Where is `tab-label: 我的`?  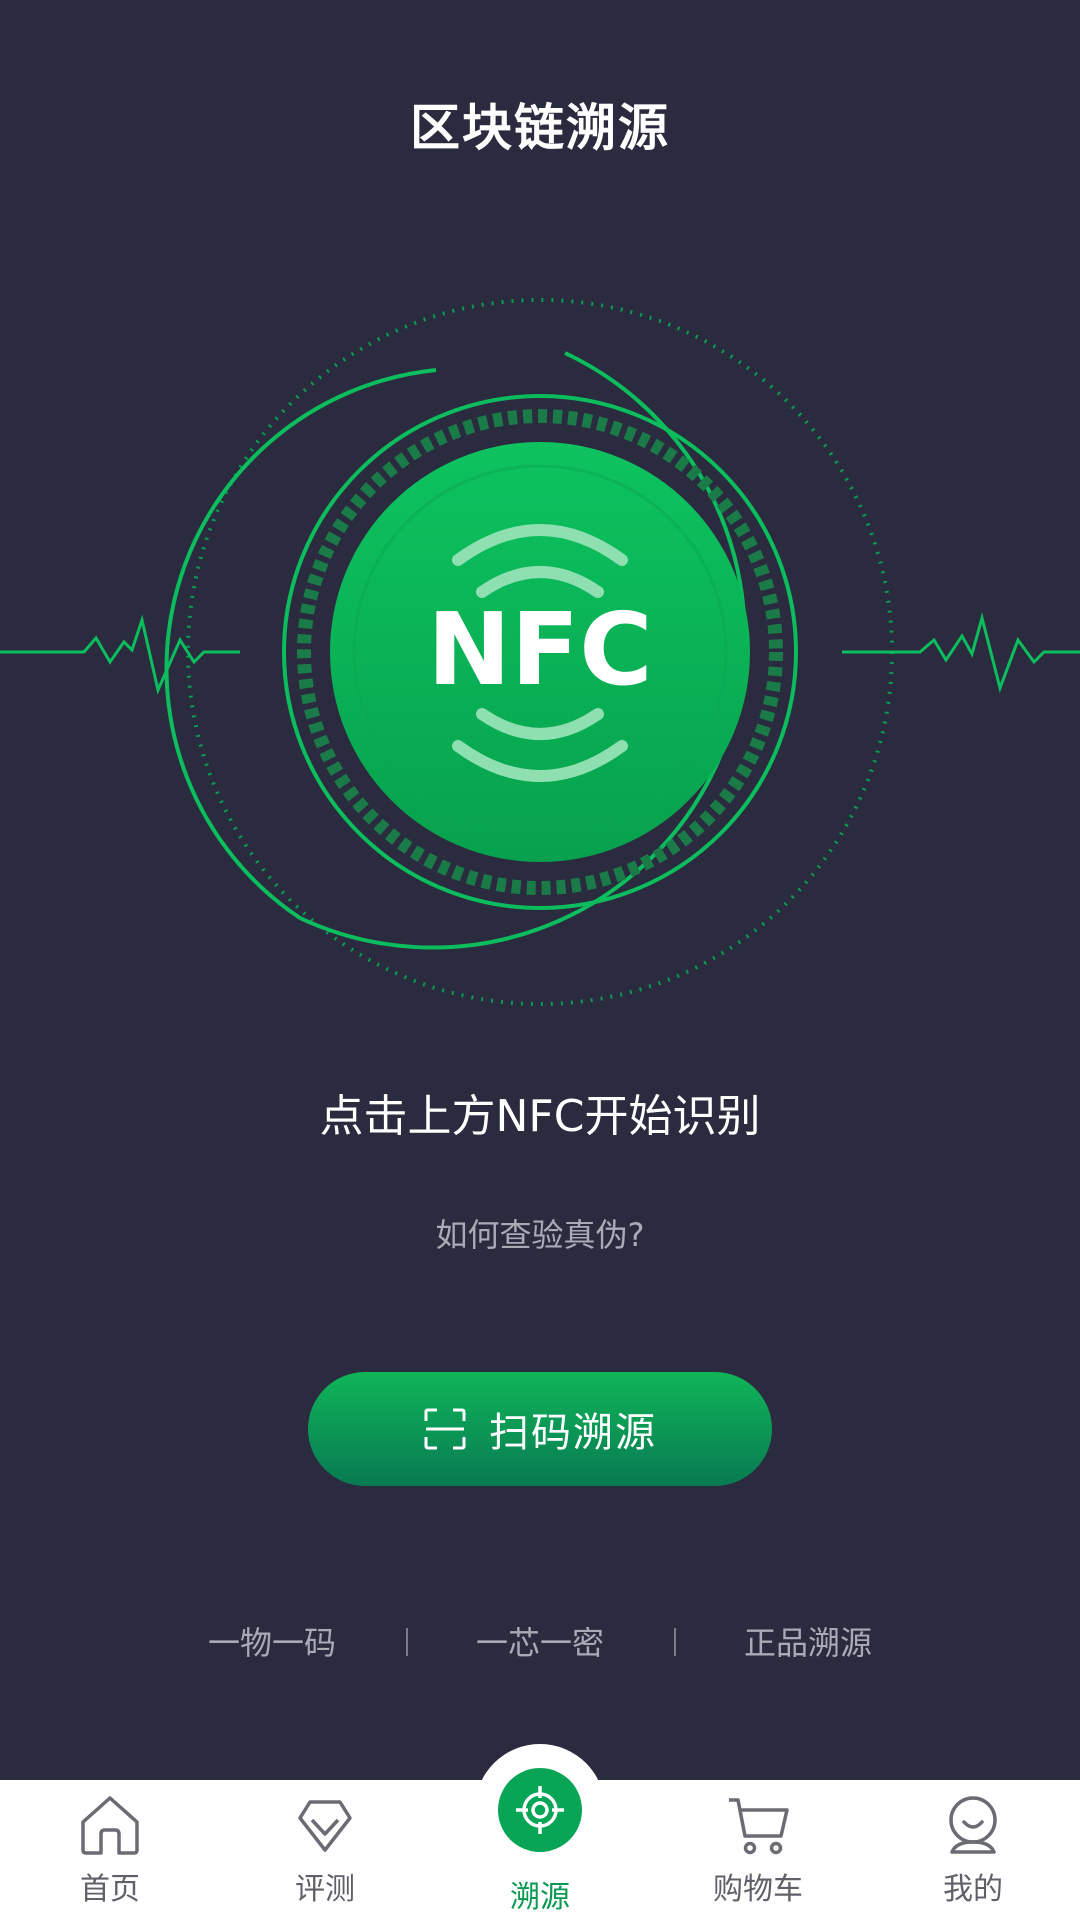
tab-label: 我的 is located at coordinates (973, 1889).